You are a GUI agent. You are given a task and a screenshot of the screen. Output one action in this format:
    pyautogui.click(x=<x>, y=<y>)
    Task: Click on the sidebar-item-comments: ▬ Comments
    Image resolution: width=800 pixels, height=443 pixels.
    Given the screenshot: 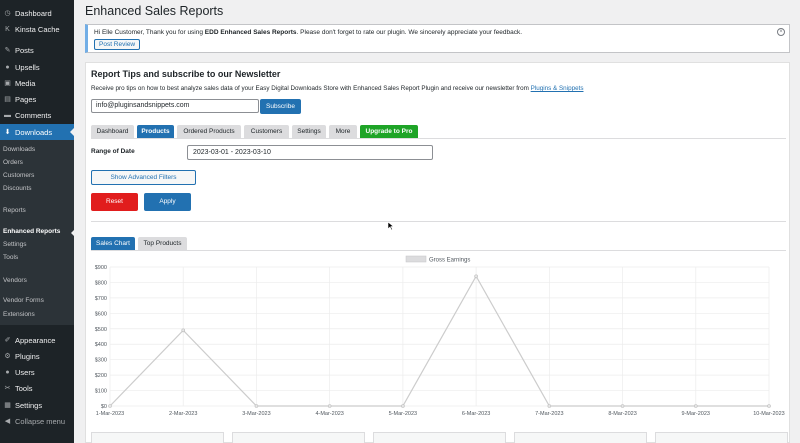 What is the action you would take?
    pyautogui.click(x=37, y=115)
    